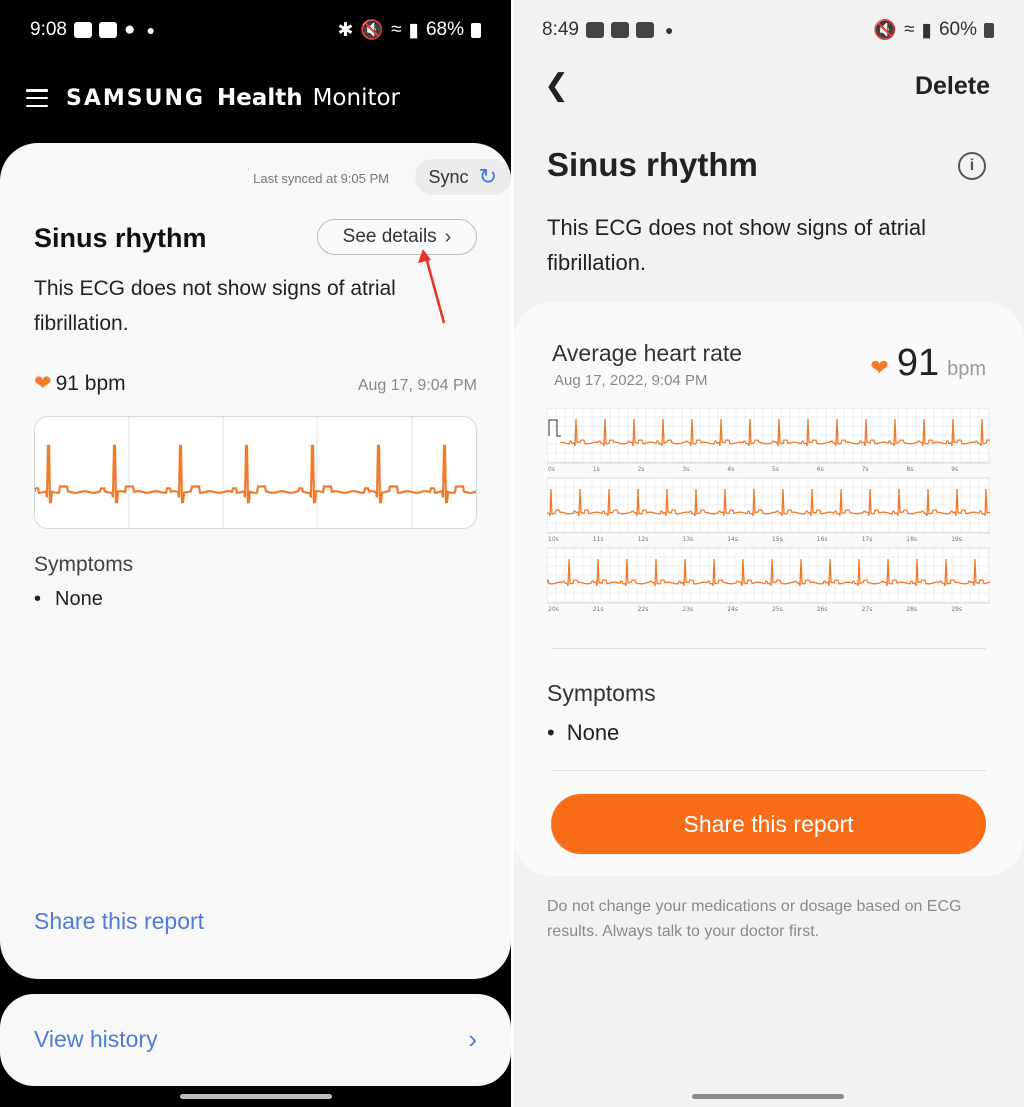  What do you see at coordinates (966, 369) in the screenshot?
I see `avg-heart-rate-unit: bpm` at bounding box center [966, 369].